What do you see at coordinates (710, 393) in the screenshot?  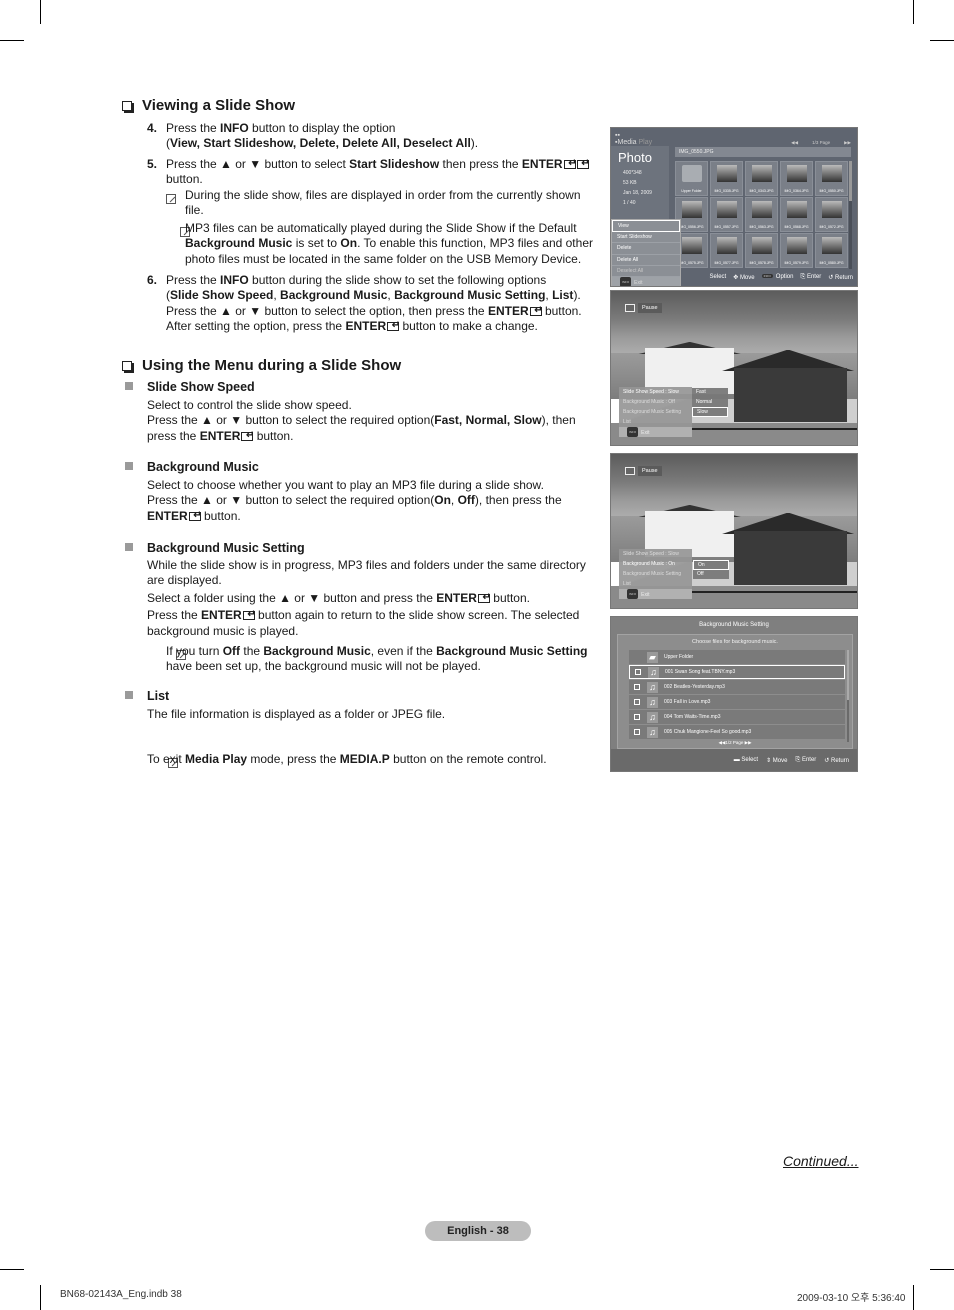 I see `option-fast: Fast` at bounding box center [710, 393].